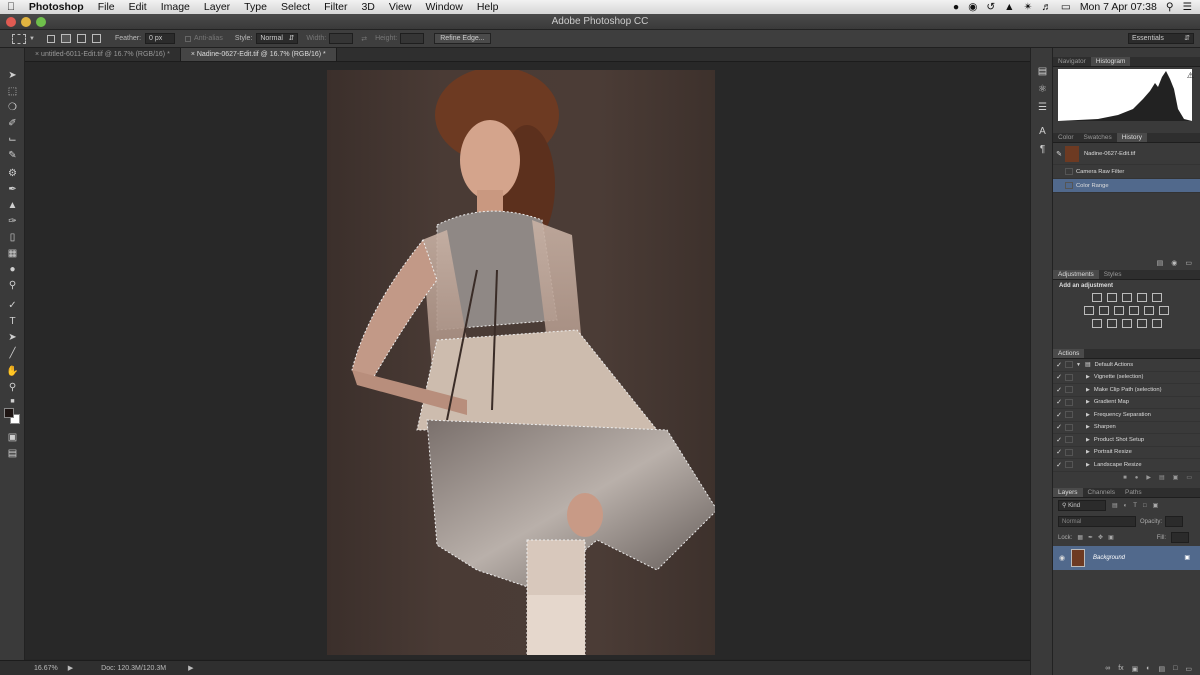  I want to click on add-mask-icon: ▣, so click(1135, 669).